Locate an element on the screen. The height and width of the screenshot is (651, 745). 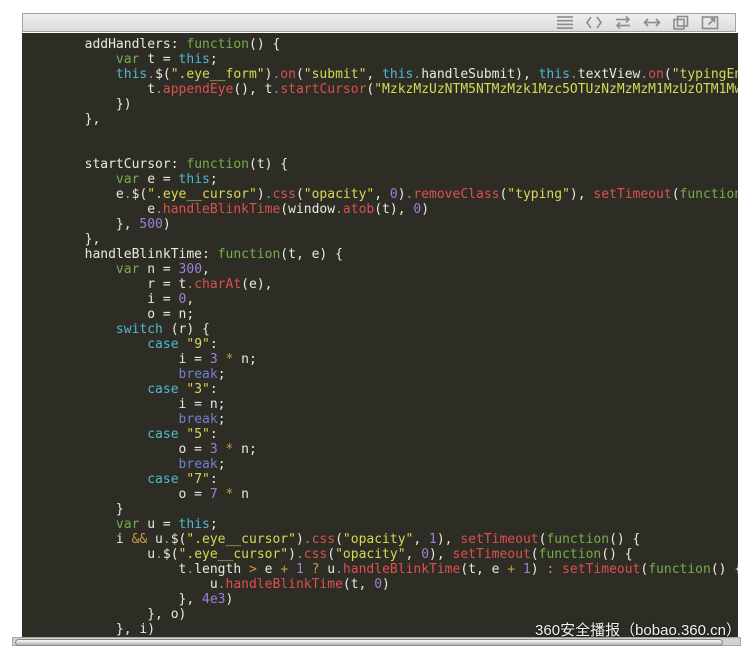
code-line: }, 4e3) is located at coordinates (128, 599).